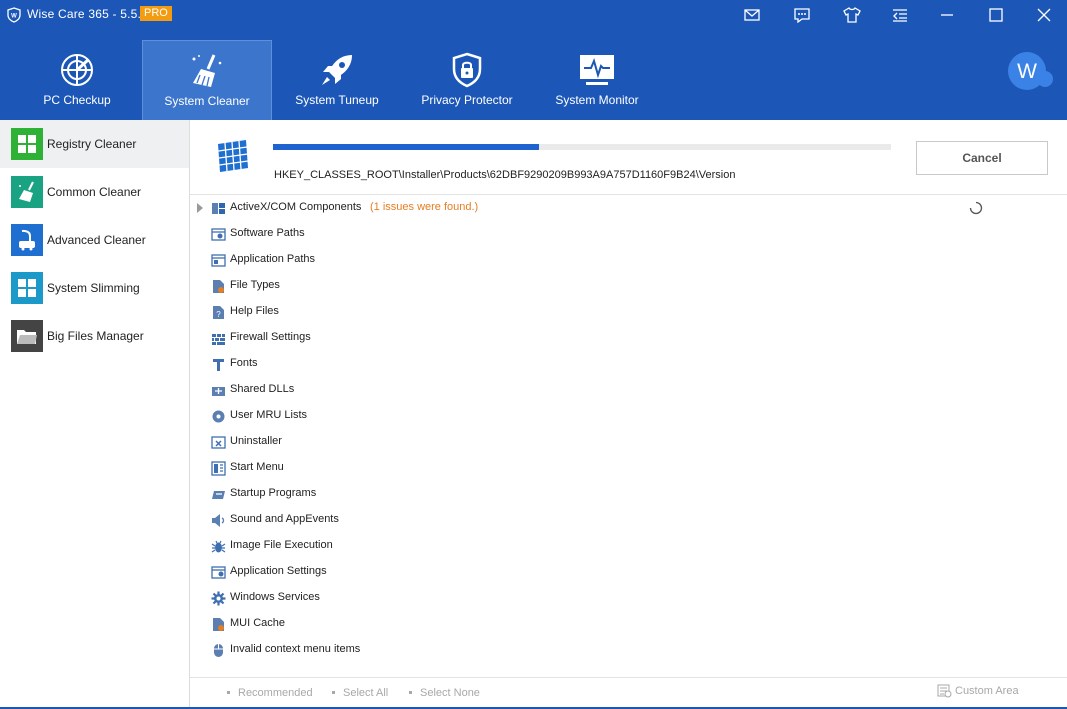  I want to click on minimize-icon, so click(947, 15).